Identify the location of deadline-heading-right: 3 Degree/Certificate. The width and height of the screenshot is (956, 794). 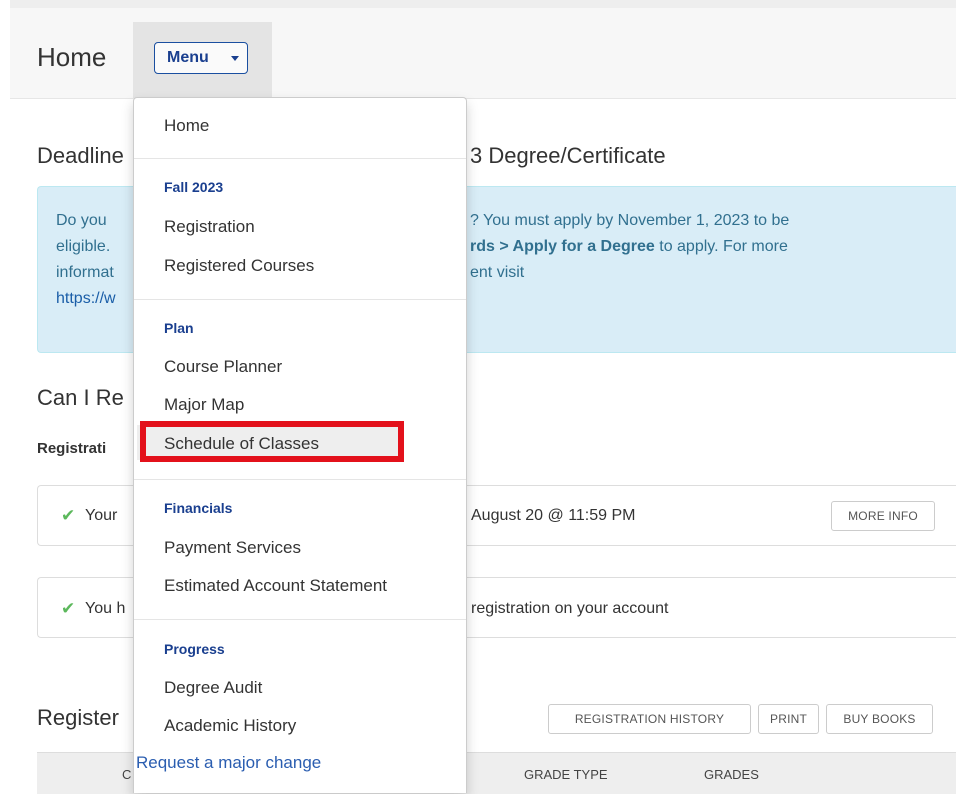
(568, 155).